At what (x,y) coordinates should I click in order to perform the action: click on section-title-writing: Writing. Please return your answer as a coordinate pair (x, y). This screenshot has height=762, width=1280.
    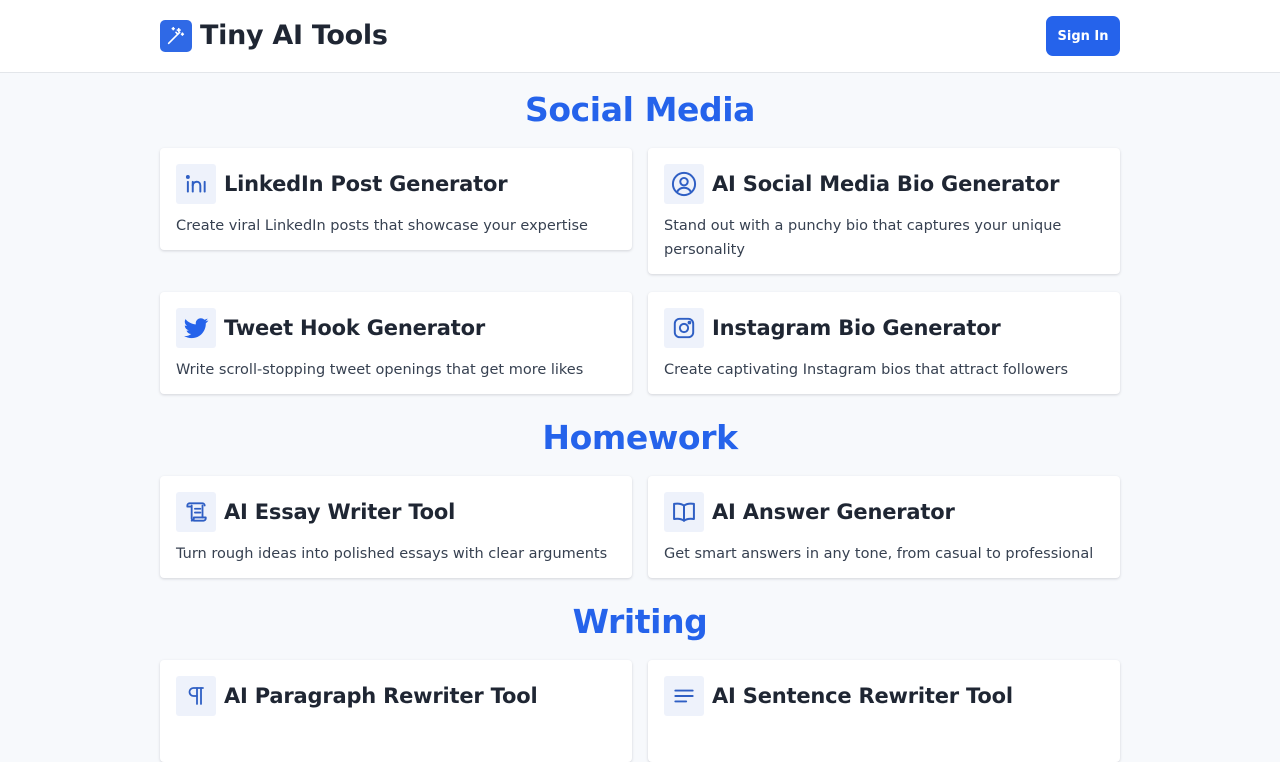
    Looking at the image, I should click on (640, 621).